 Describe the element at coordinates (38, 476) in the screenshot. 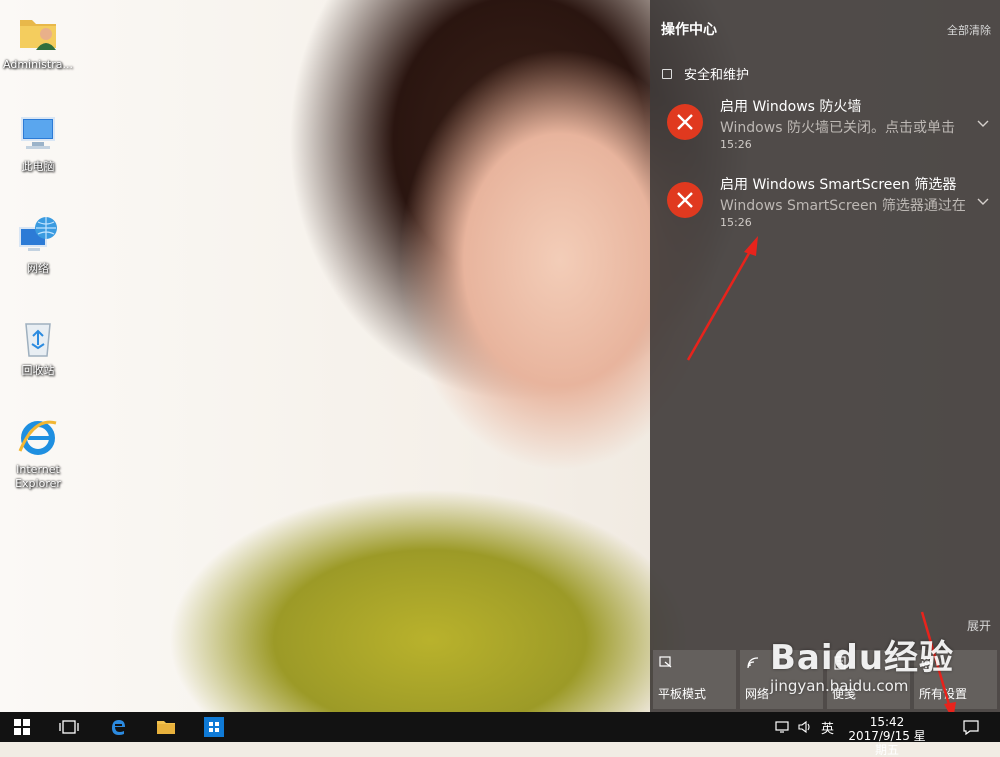

I see `desktop-icon-label: Internet Explorer` at that location.